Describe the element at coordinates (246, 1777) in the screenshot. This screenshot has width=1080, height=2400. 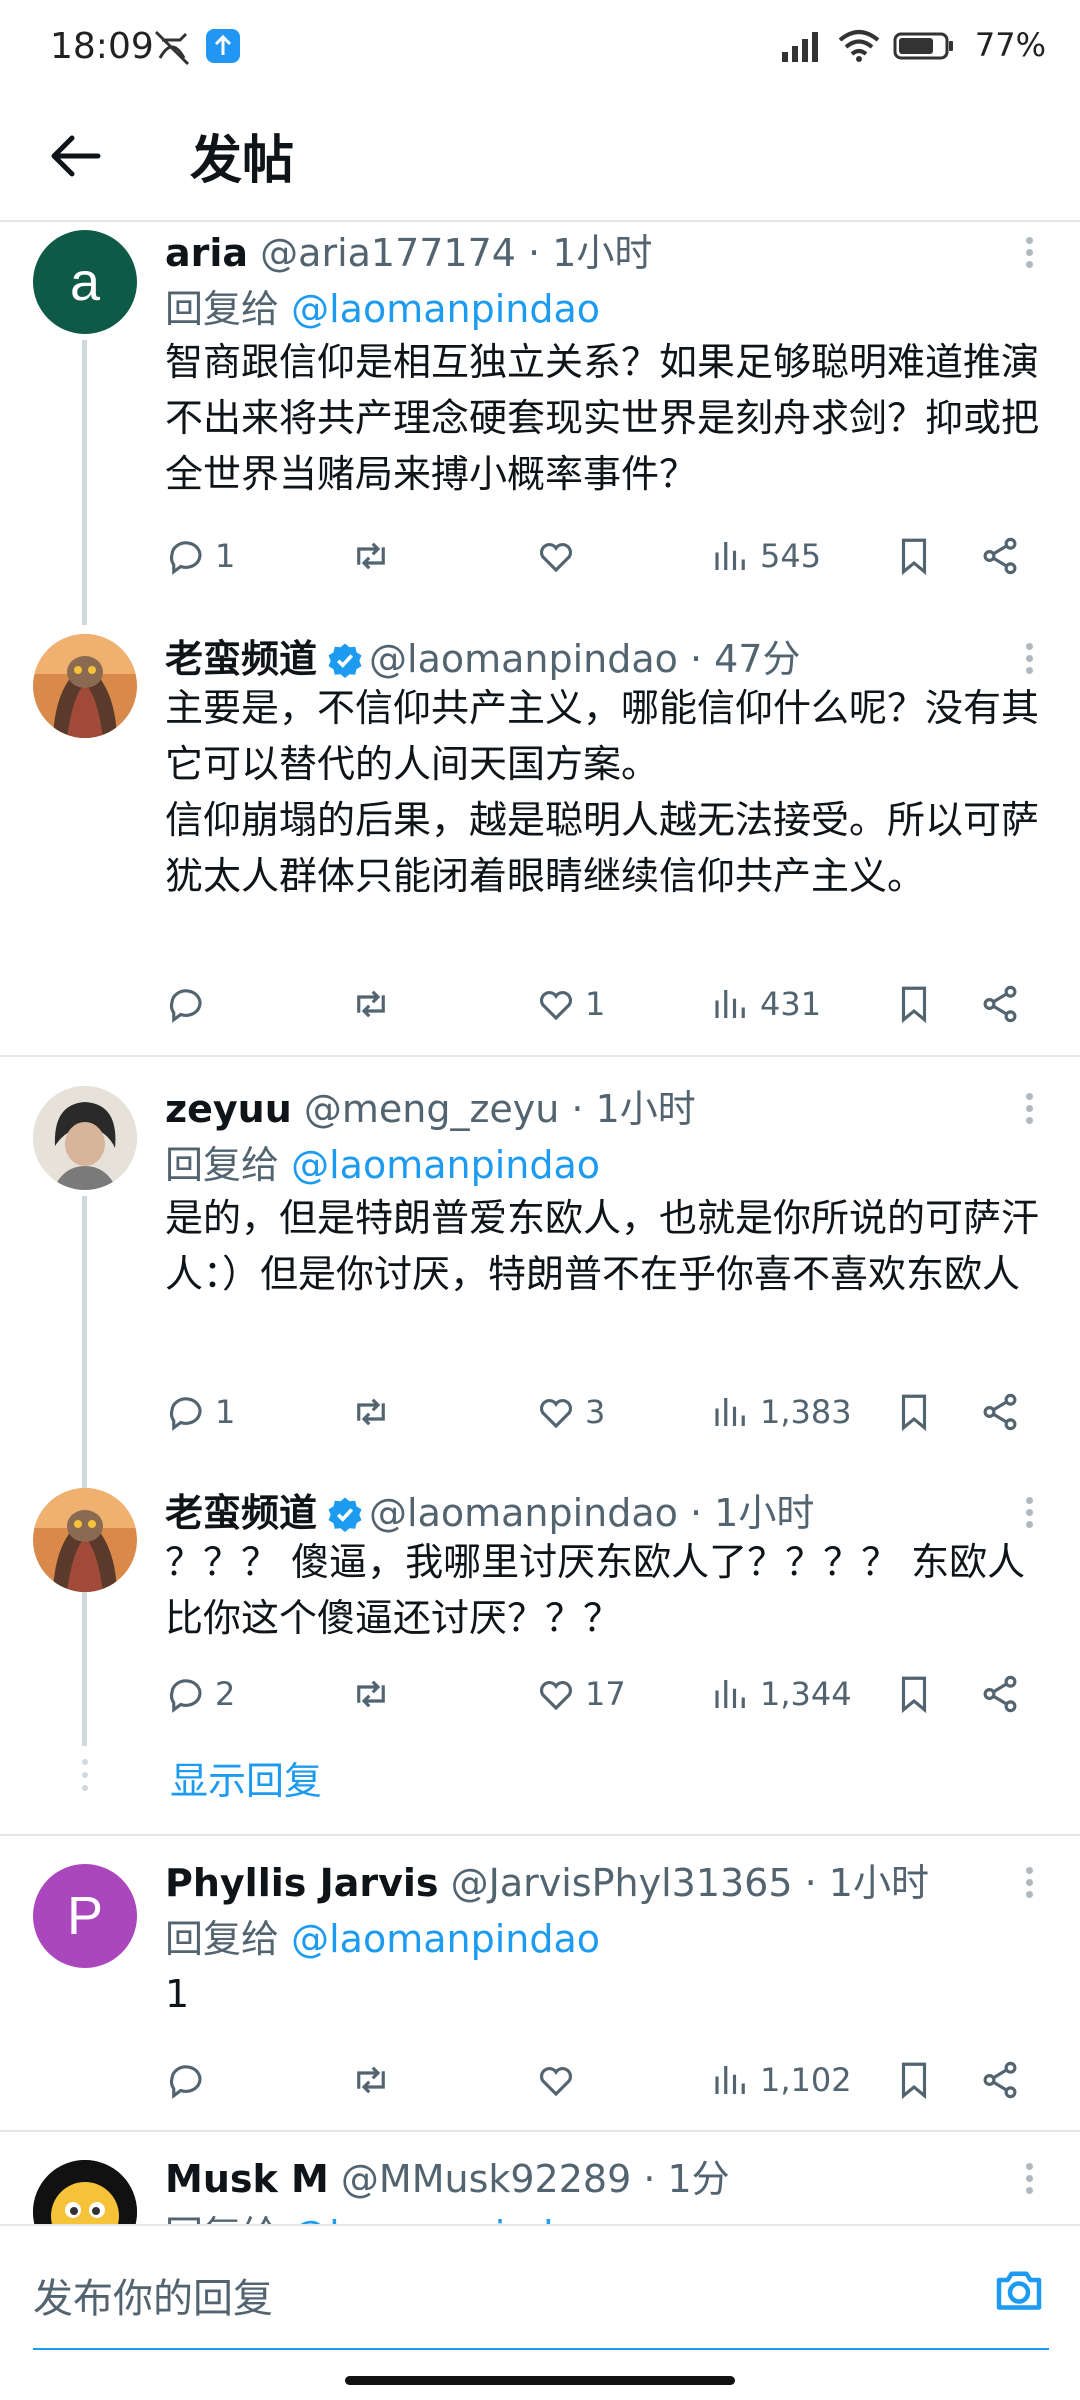
I see `show-replies-link: 显示回复` at that location.